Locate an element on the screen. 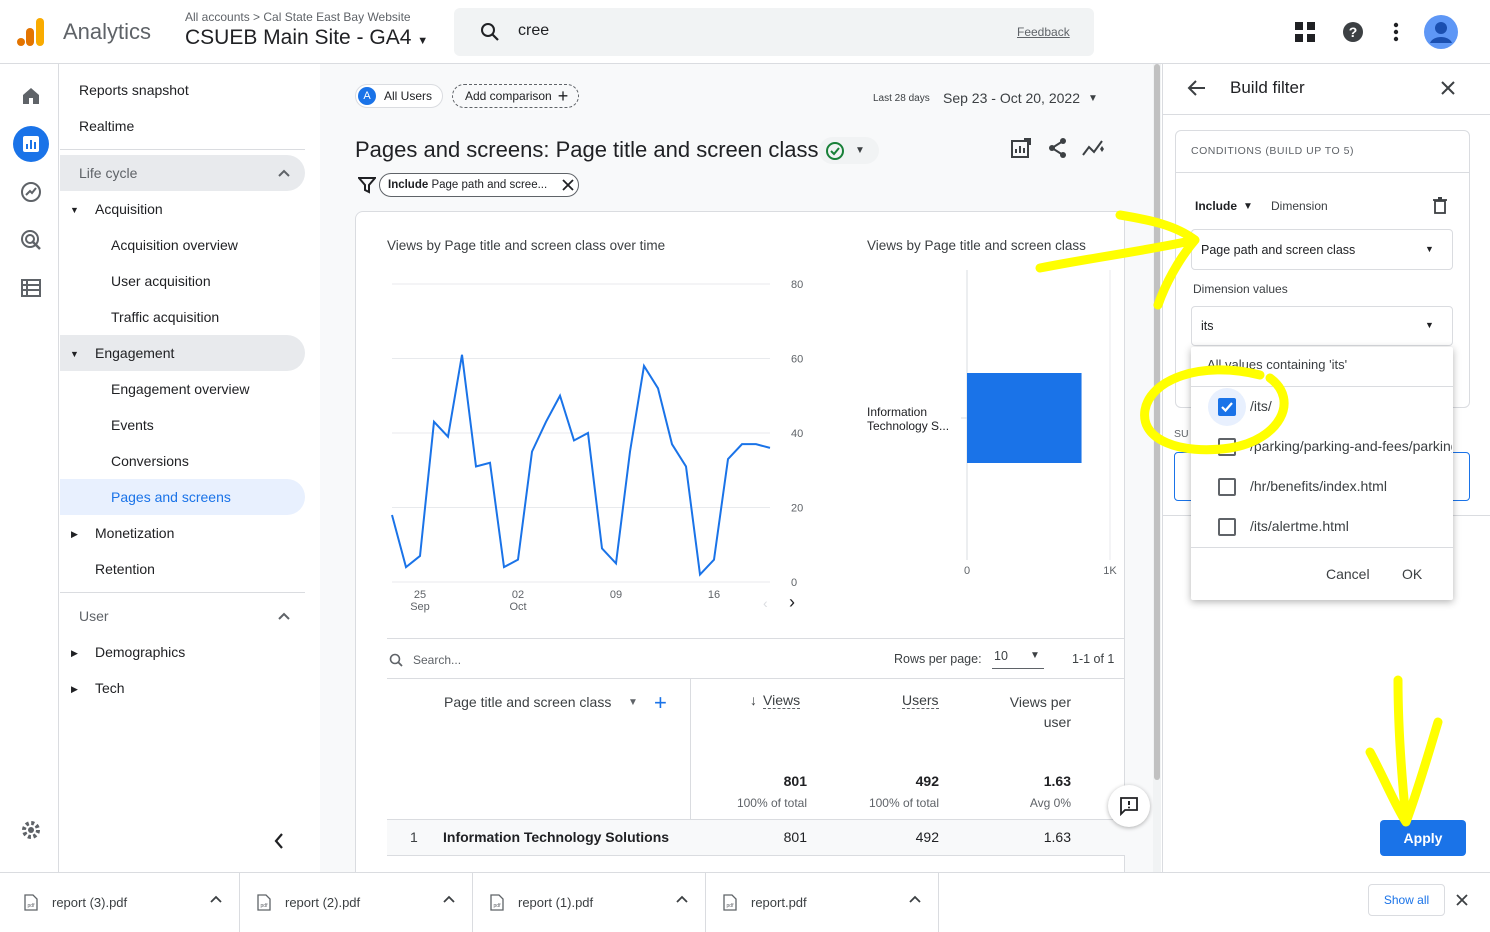 This screenshot has width=1490, height=932. nav-reports-snapshot: Reports snapshot is located at coordinates (134, 90).